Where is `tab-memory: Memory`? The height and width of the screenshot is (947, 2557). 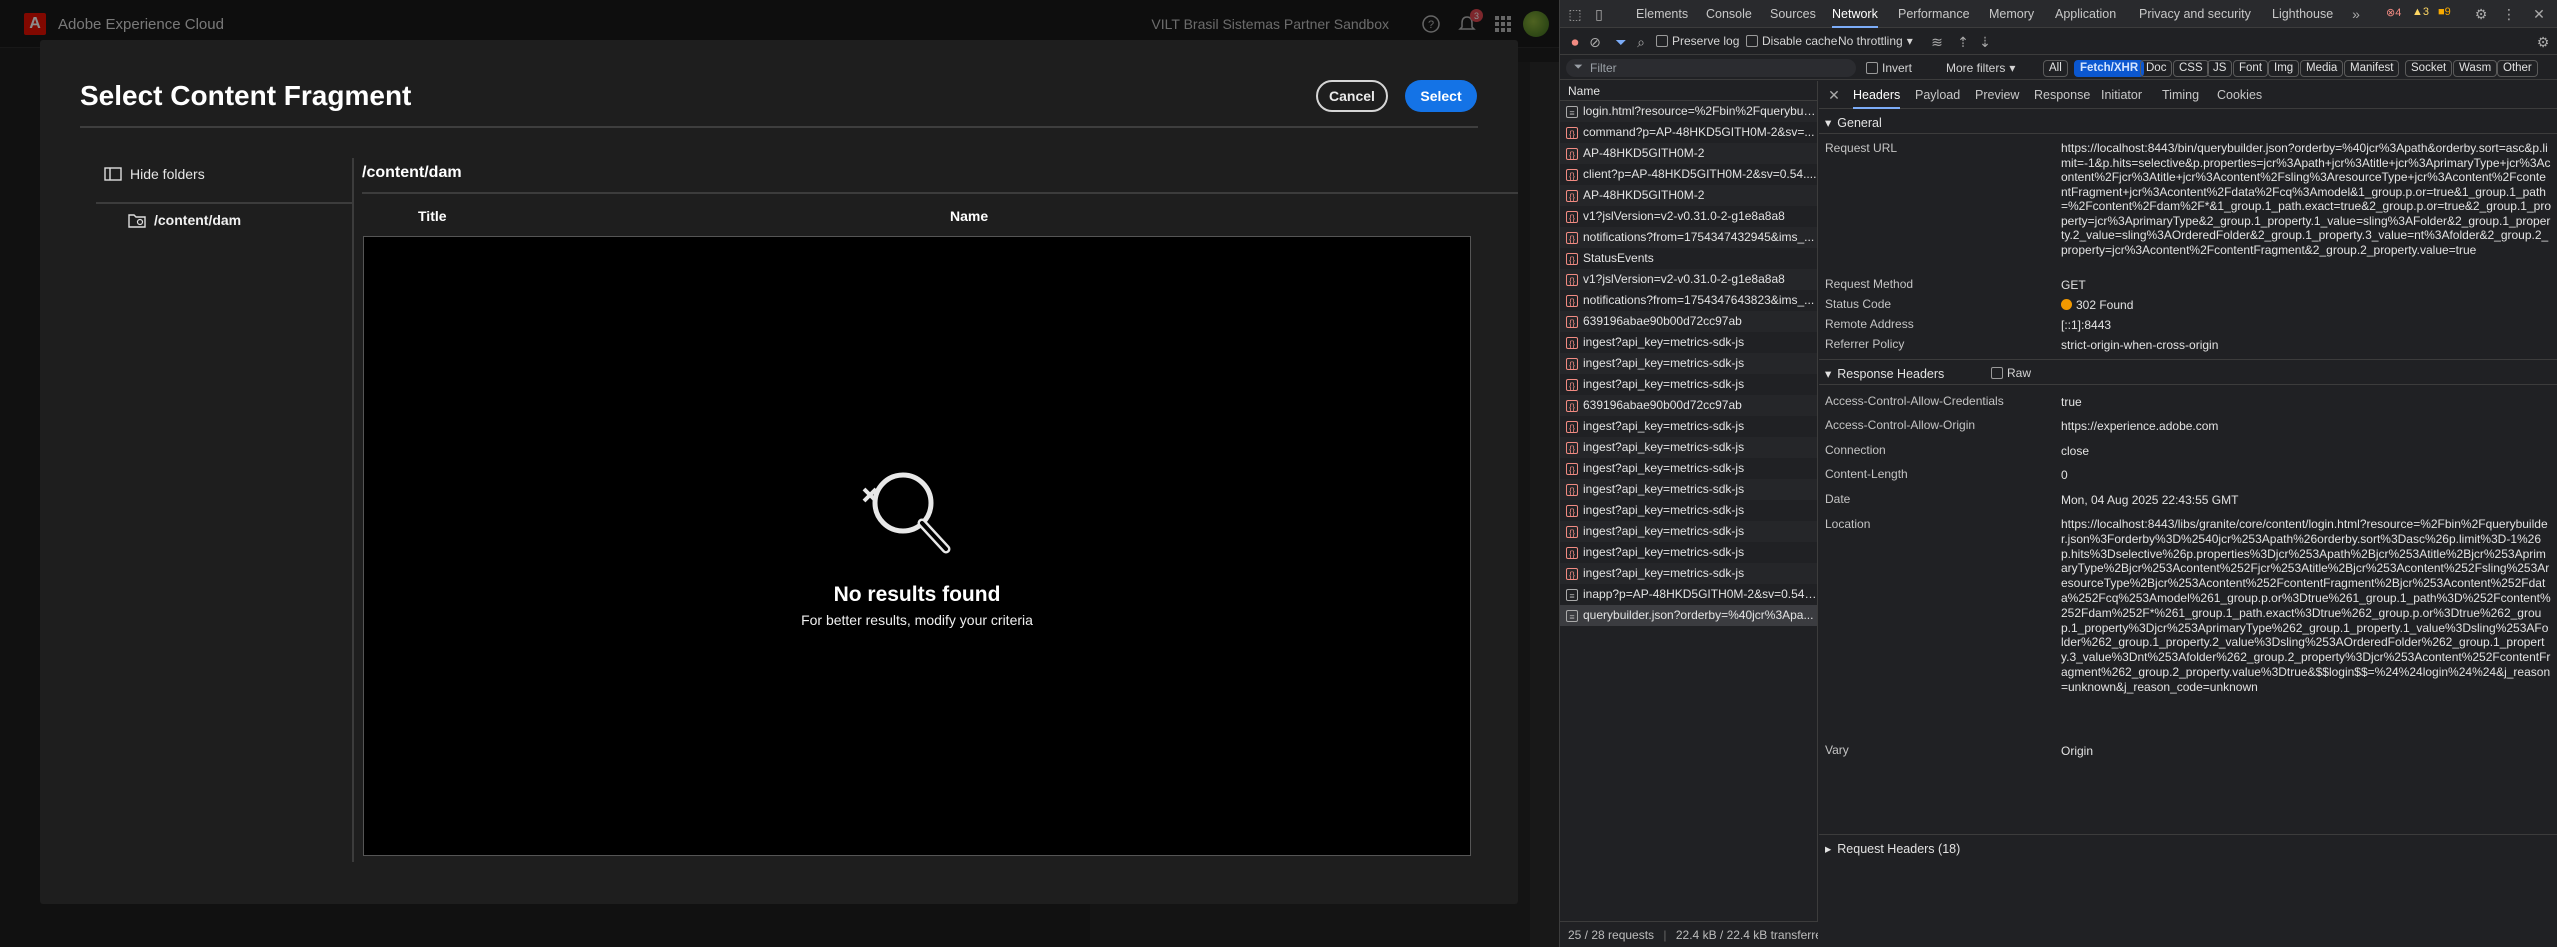
tab-memory: Memory is located at coordinates (2011, 14).